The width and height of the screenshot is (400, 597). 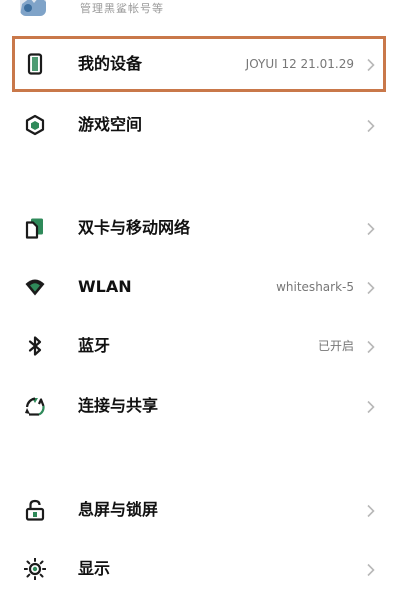 I want to click on settings-item-label: 游戏空间, so click(x=110, y=124).